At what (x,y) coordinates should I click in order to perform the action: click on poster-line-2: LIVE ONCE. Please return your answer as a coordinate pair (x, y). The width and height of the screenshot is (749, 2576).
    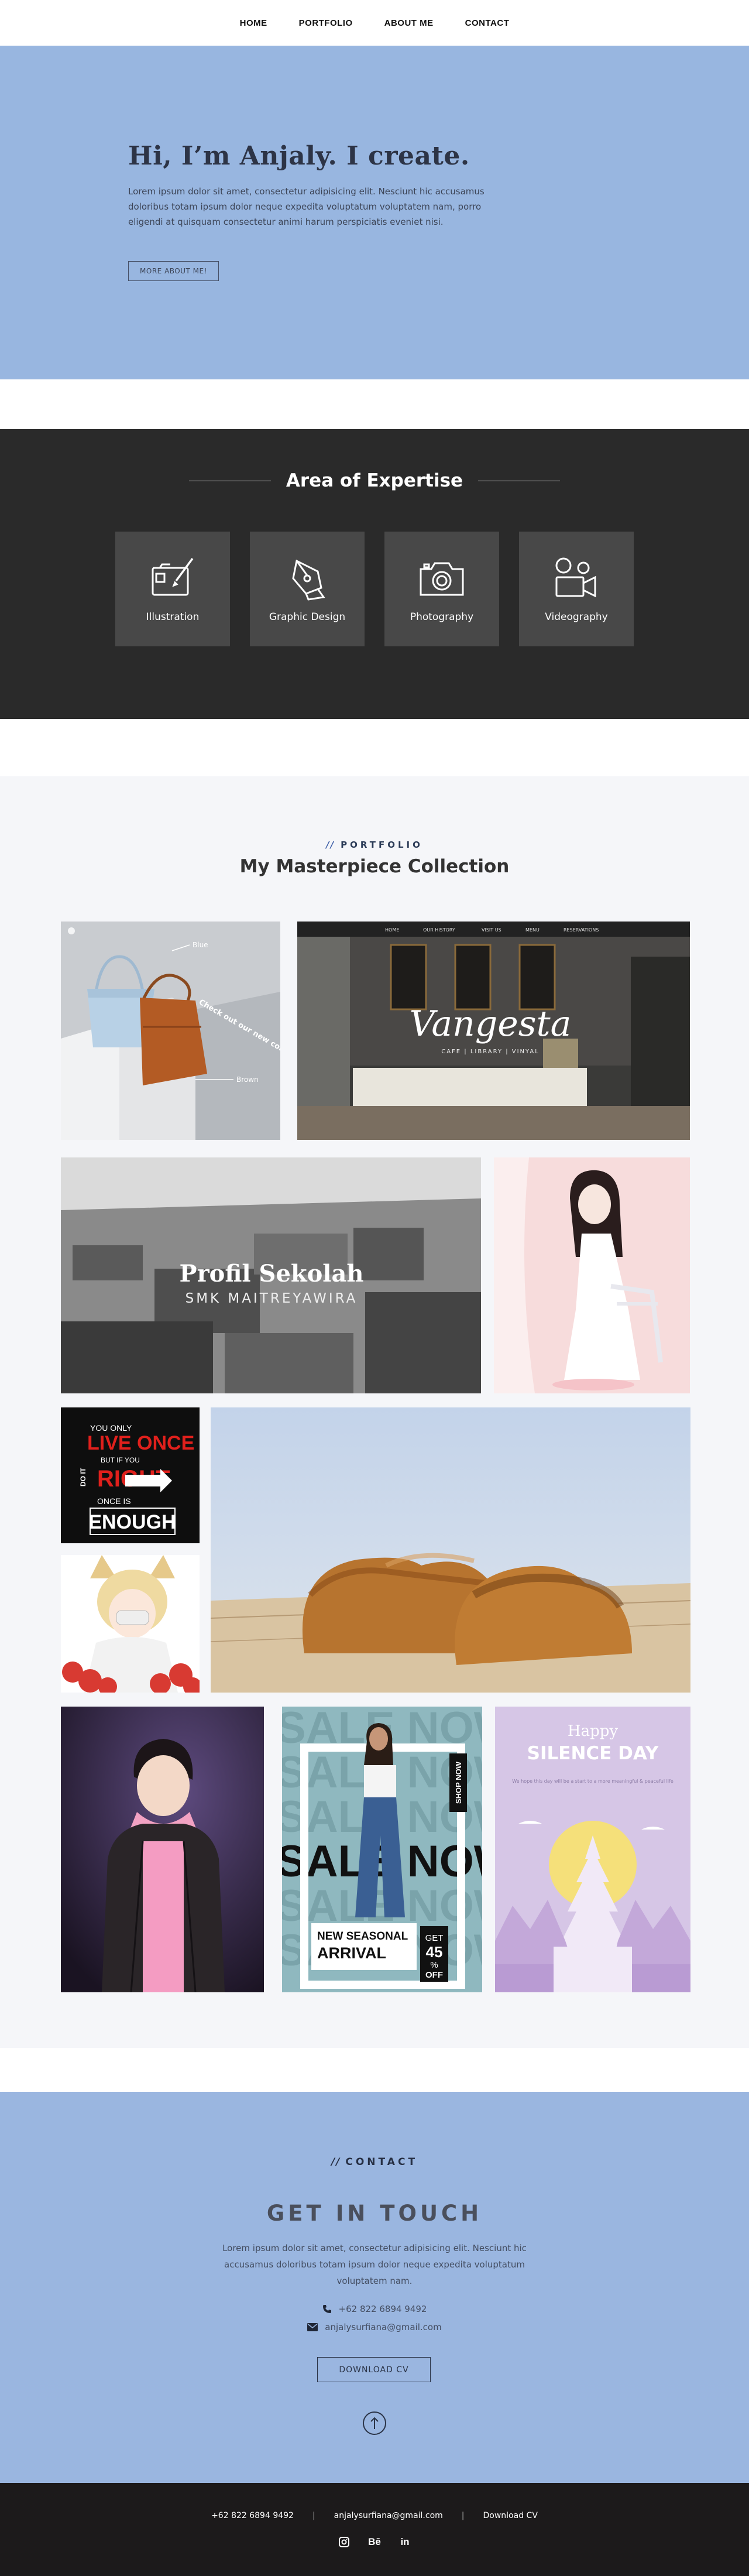
    Looking at the image, I should click on (141, 1443).